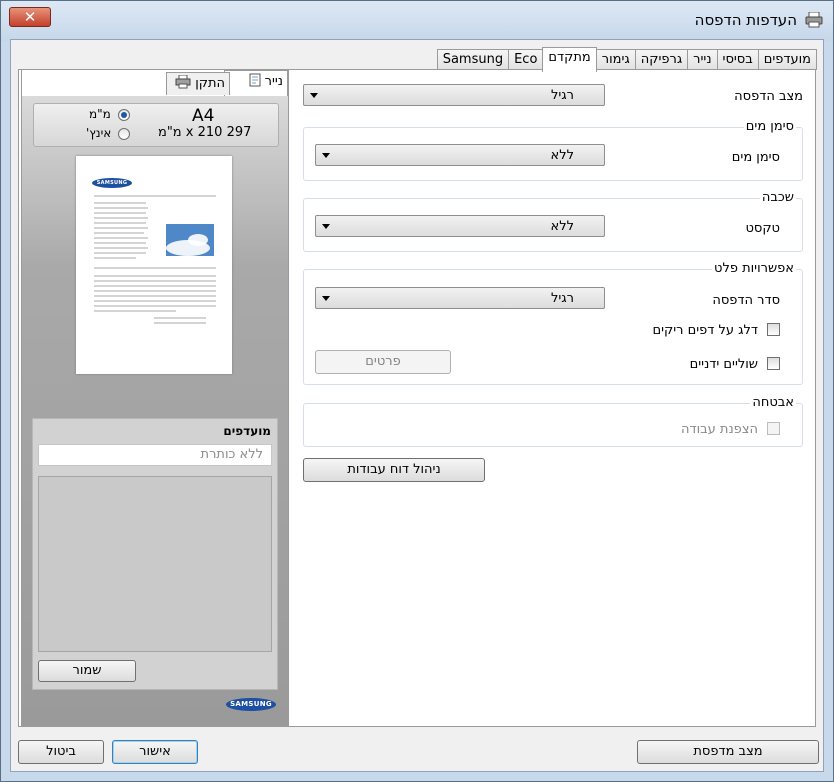  I want to click on print-mode-select: רגיל, so click(454, 95).